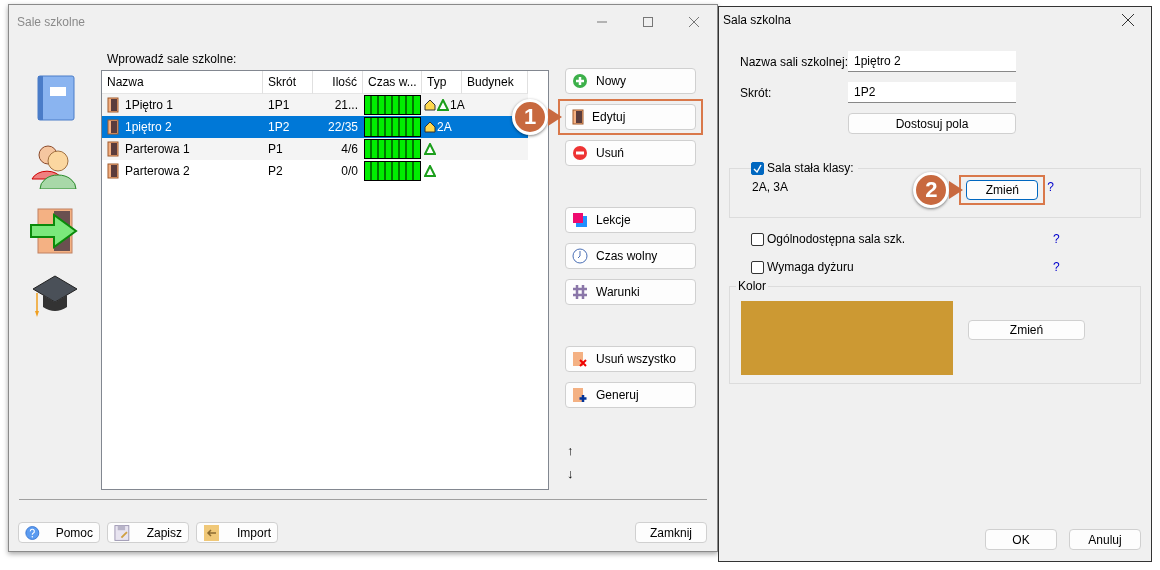 The width and height of the screenshot is (1160, 570). I want to click on table-cell: Parterowa 1, so click(157, 149).